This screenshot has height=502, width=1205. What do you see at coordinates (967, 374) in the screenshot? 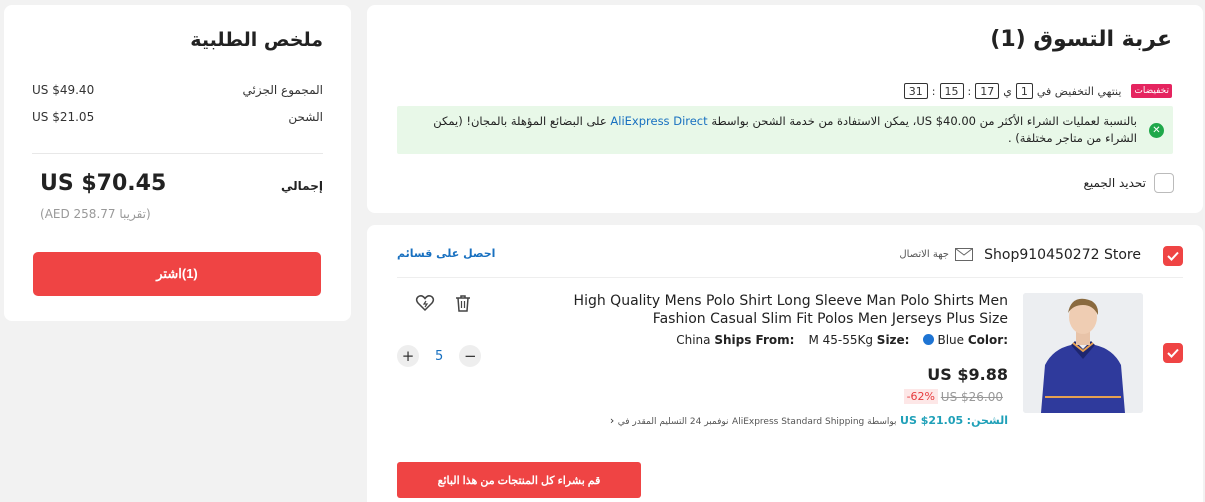
I see `product-price: US $9.88` at bounding box center [967, 374].